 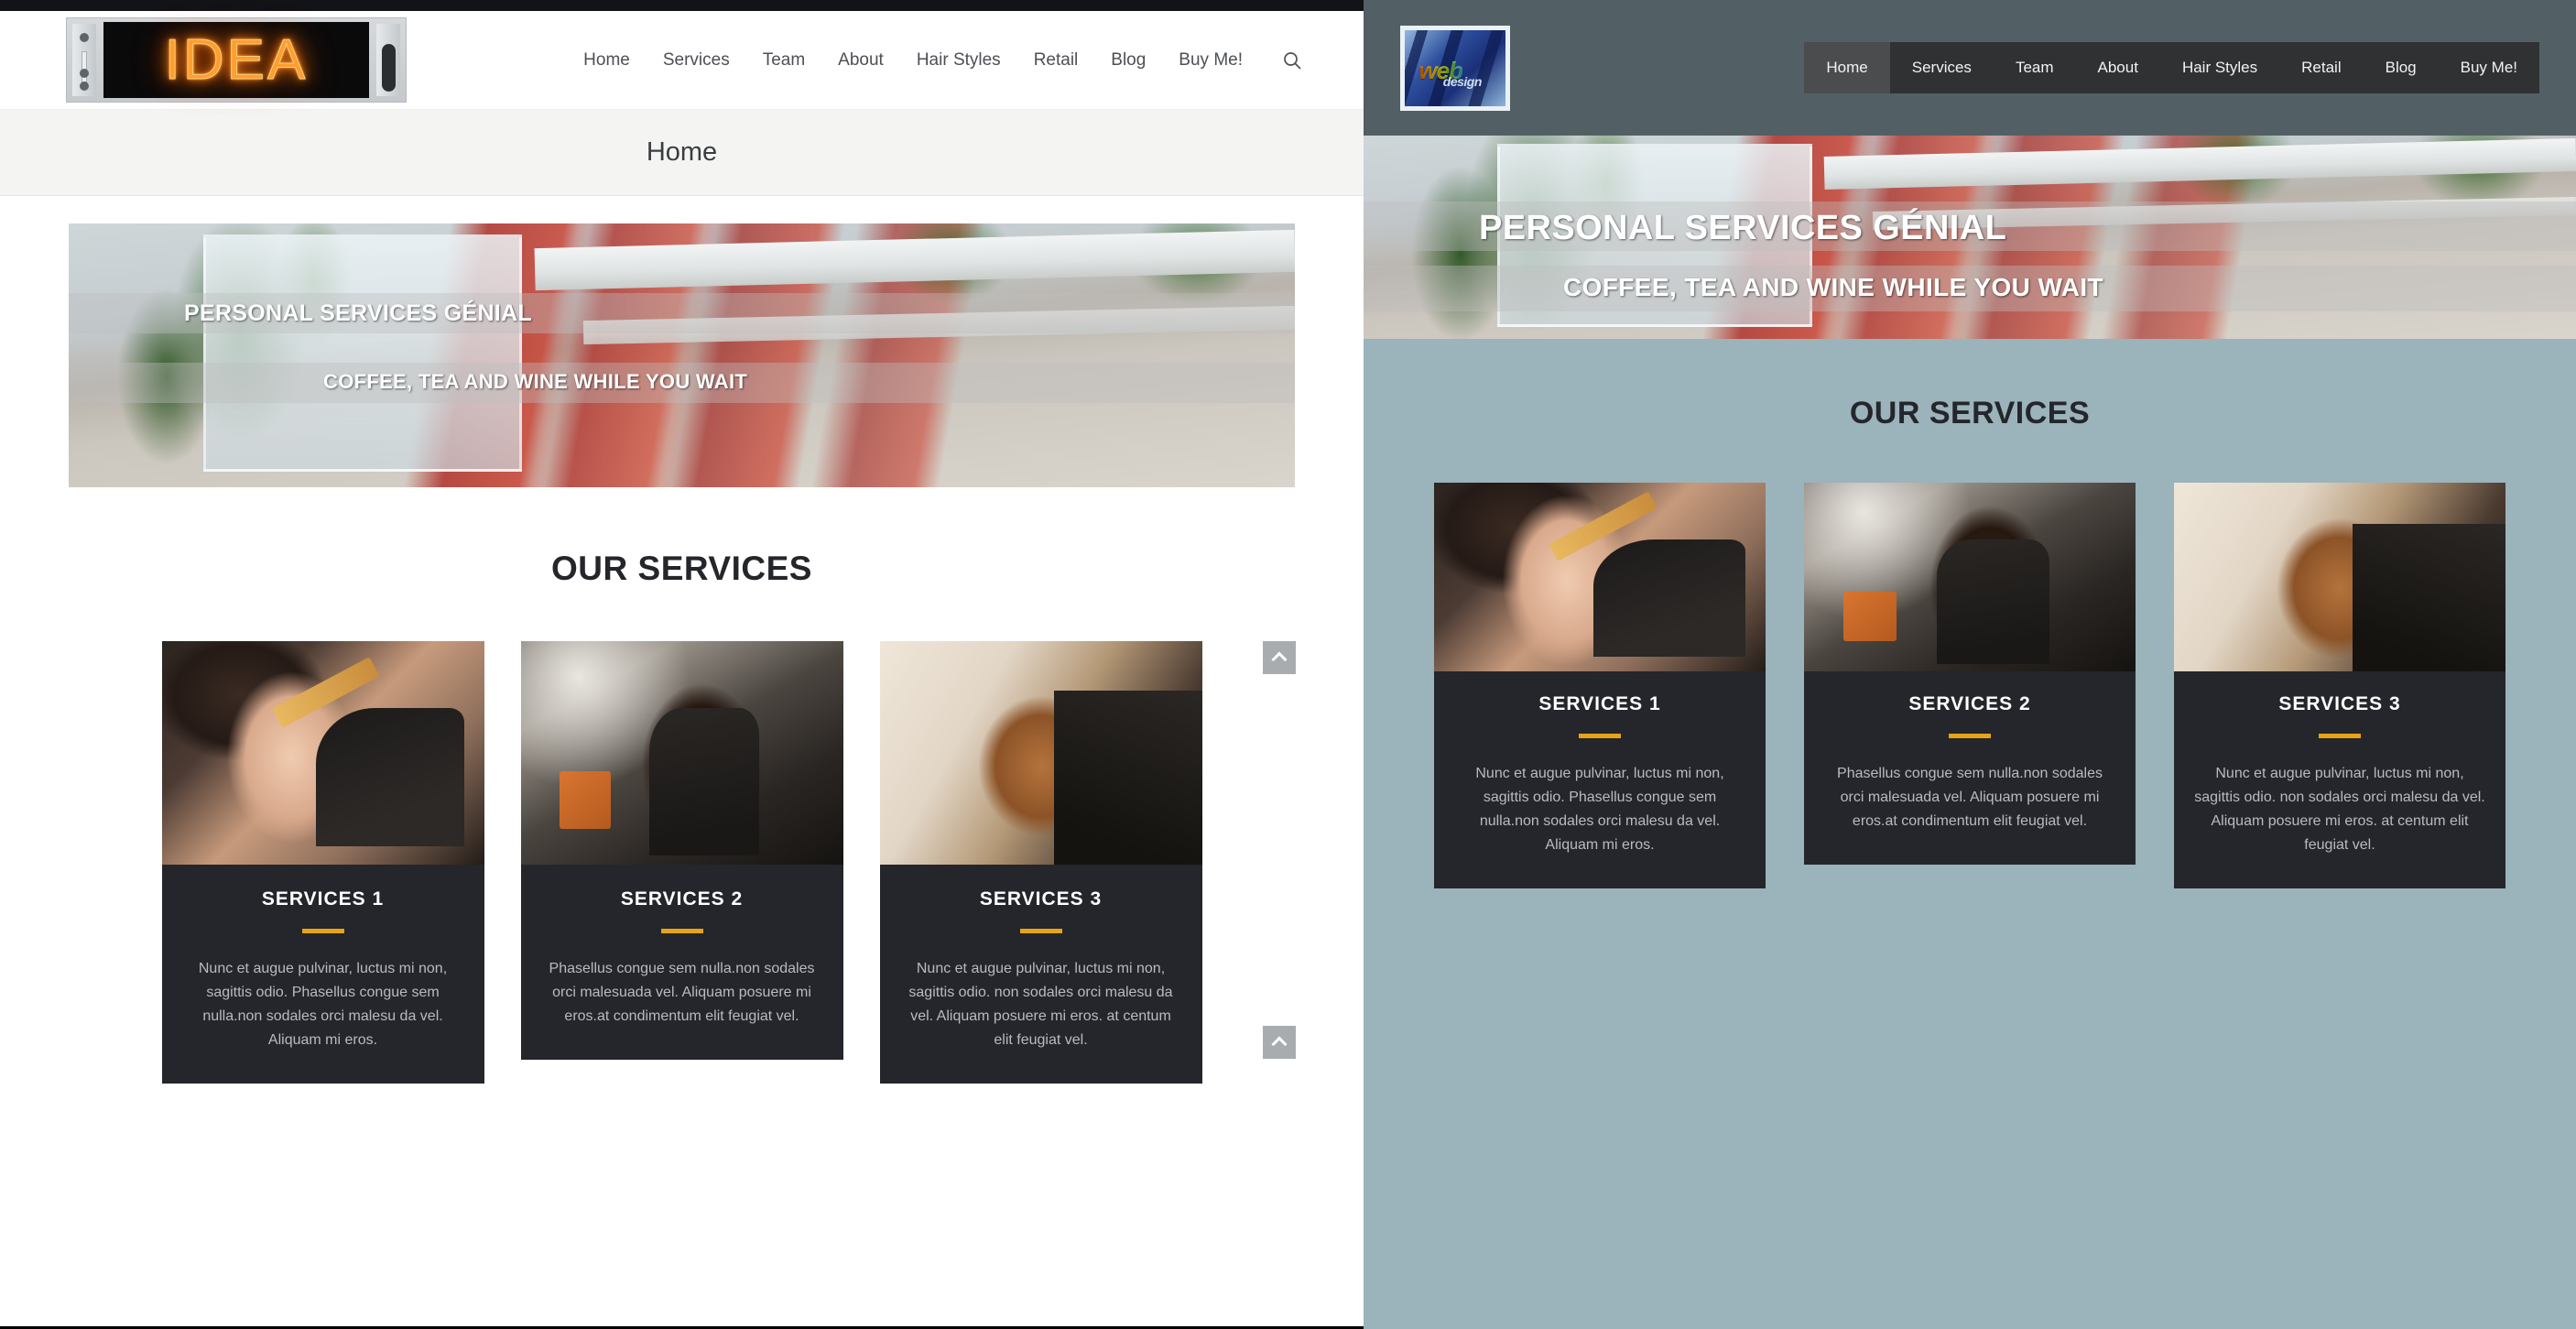 I want to click on site-logo: IDEA, so click(x=236, y=60).